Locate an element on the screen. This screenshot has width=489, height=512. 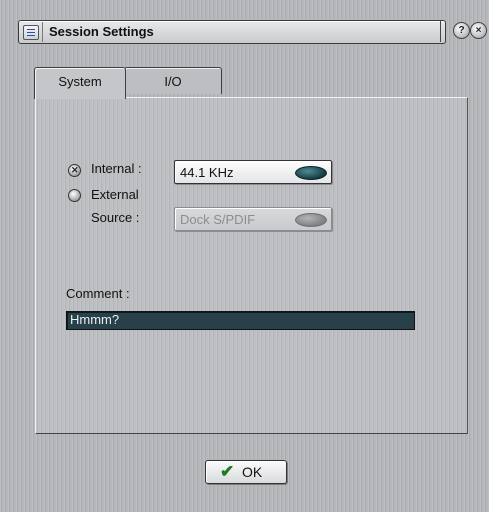
internal-rate-dropdown: 44.1 KHz is located at coordinates (253, 172).